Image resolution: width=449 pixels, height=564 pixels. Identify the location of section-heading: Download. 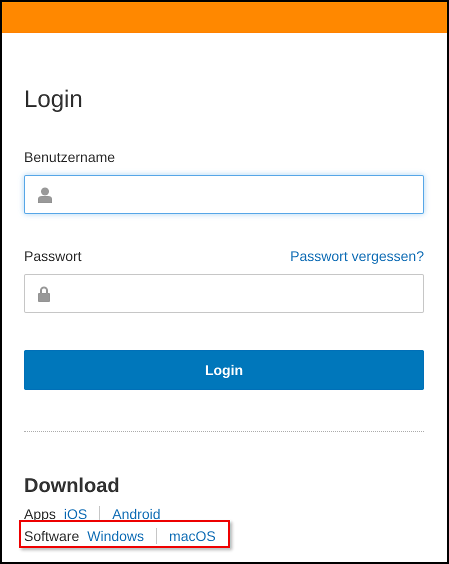
(72, 486).